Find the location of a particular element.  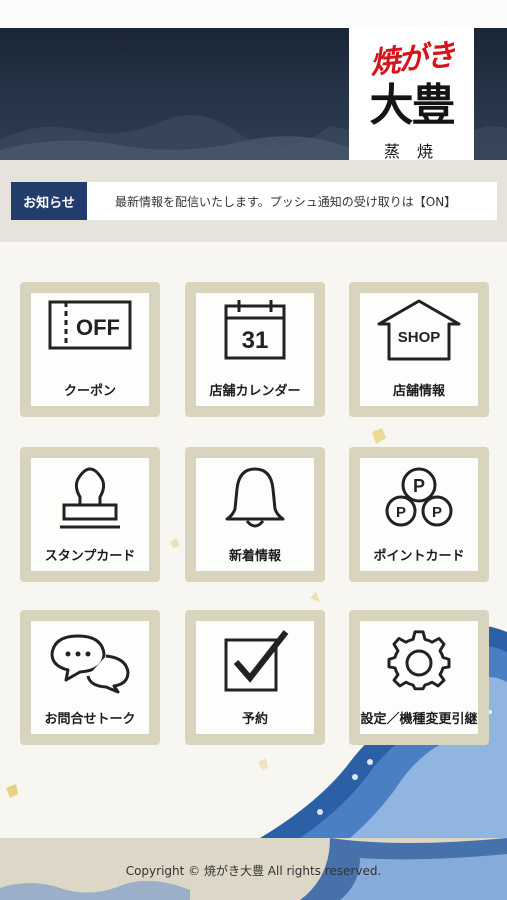

menu-tile-stamp-card: スタンプカード is located at coordinates (90, 514).